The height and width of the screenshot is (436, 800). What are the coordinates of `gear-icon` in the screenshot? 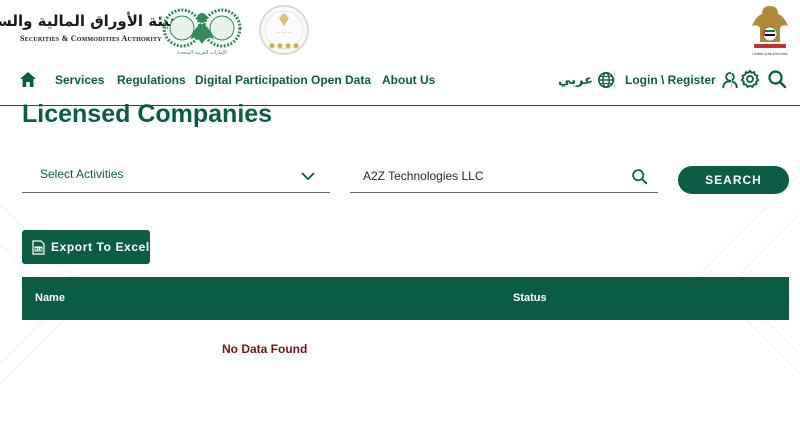 It's located at (750, 79).